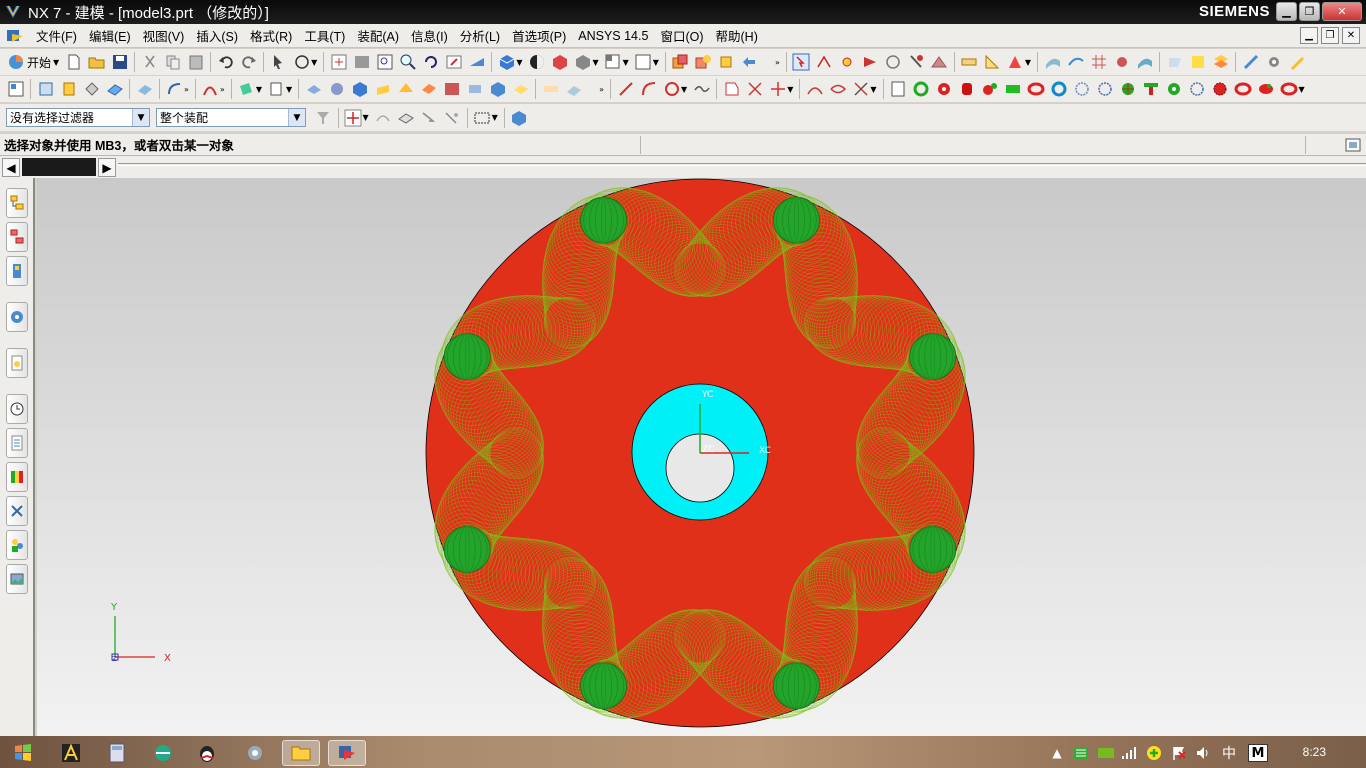  Describe the element at coordinates (164, 35) in the screenshot. I see `menu-view: 视图(V)` at that location.